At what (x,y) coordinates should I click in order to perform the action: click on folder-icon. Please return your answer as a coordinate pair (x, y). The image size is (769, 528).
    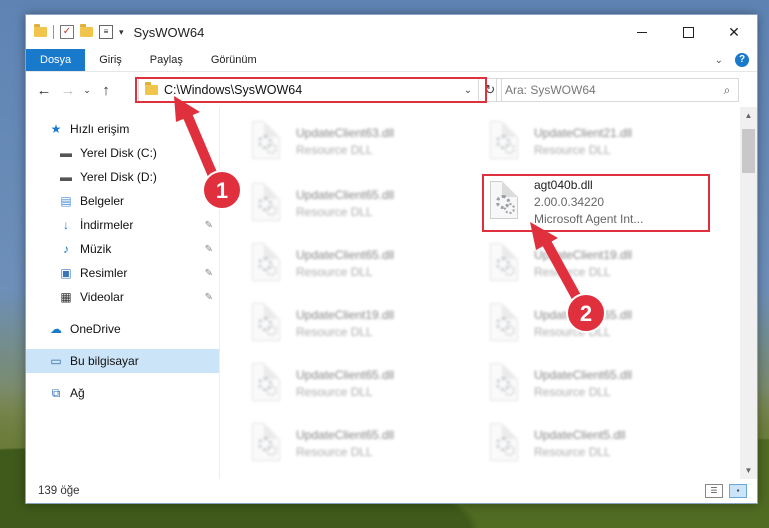
    Looking at the image, I should click on (40, 30).